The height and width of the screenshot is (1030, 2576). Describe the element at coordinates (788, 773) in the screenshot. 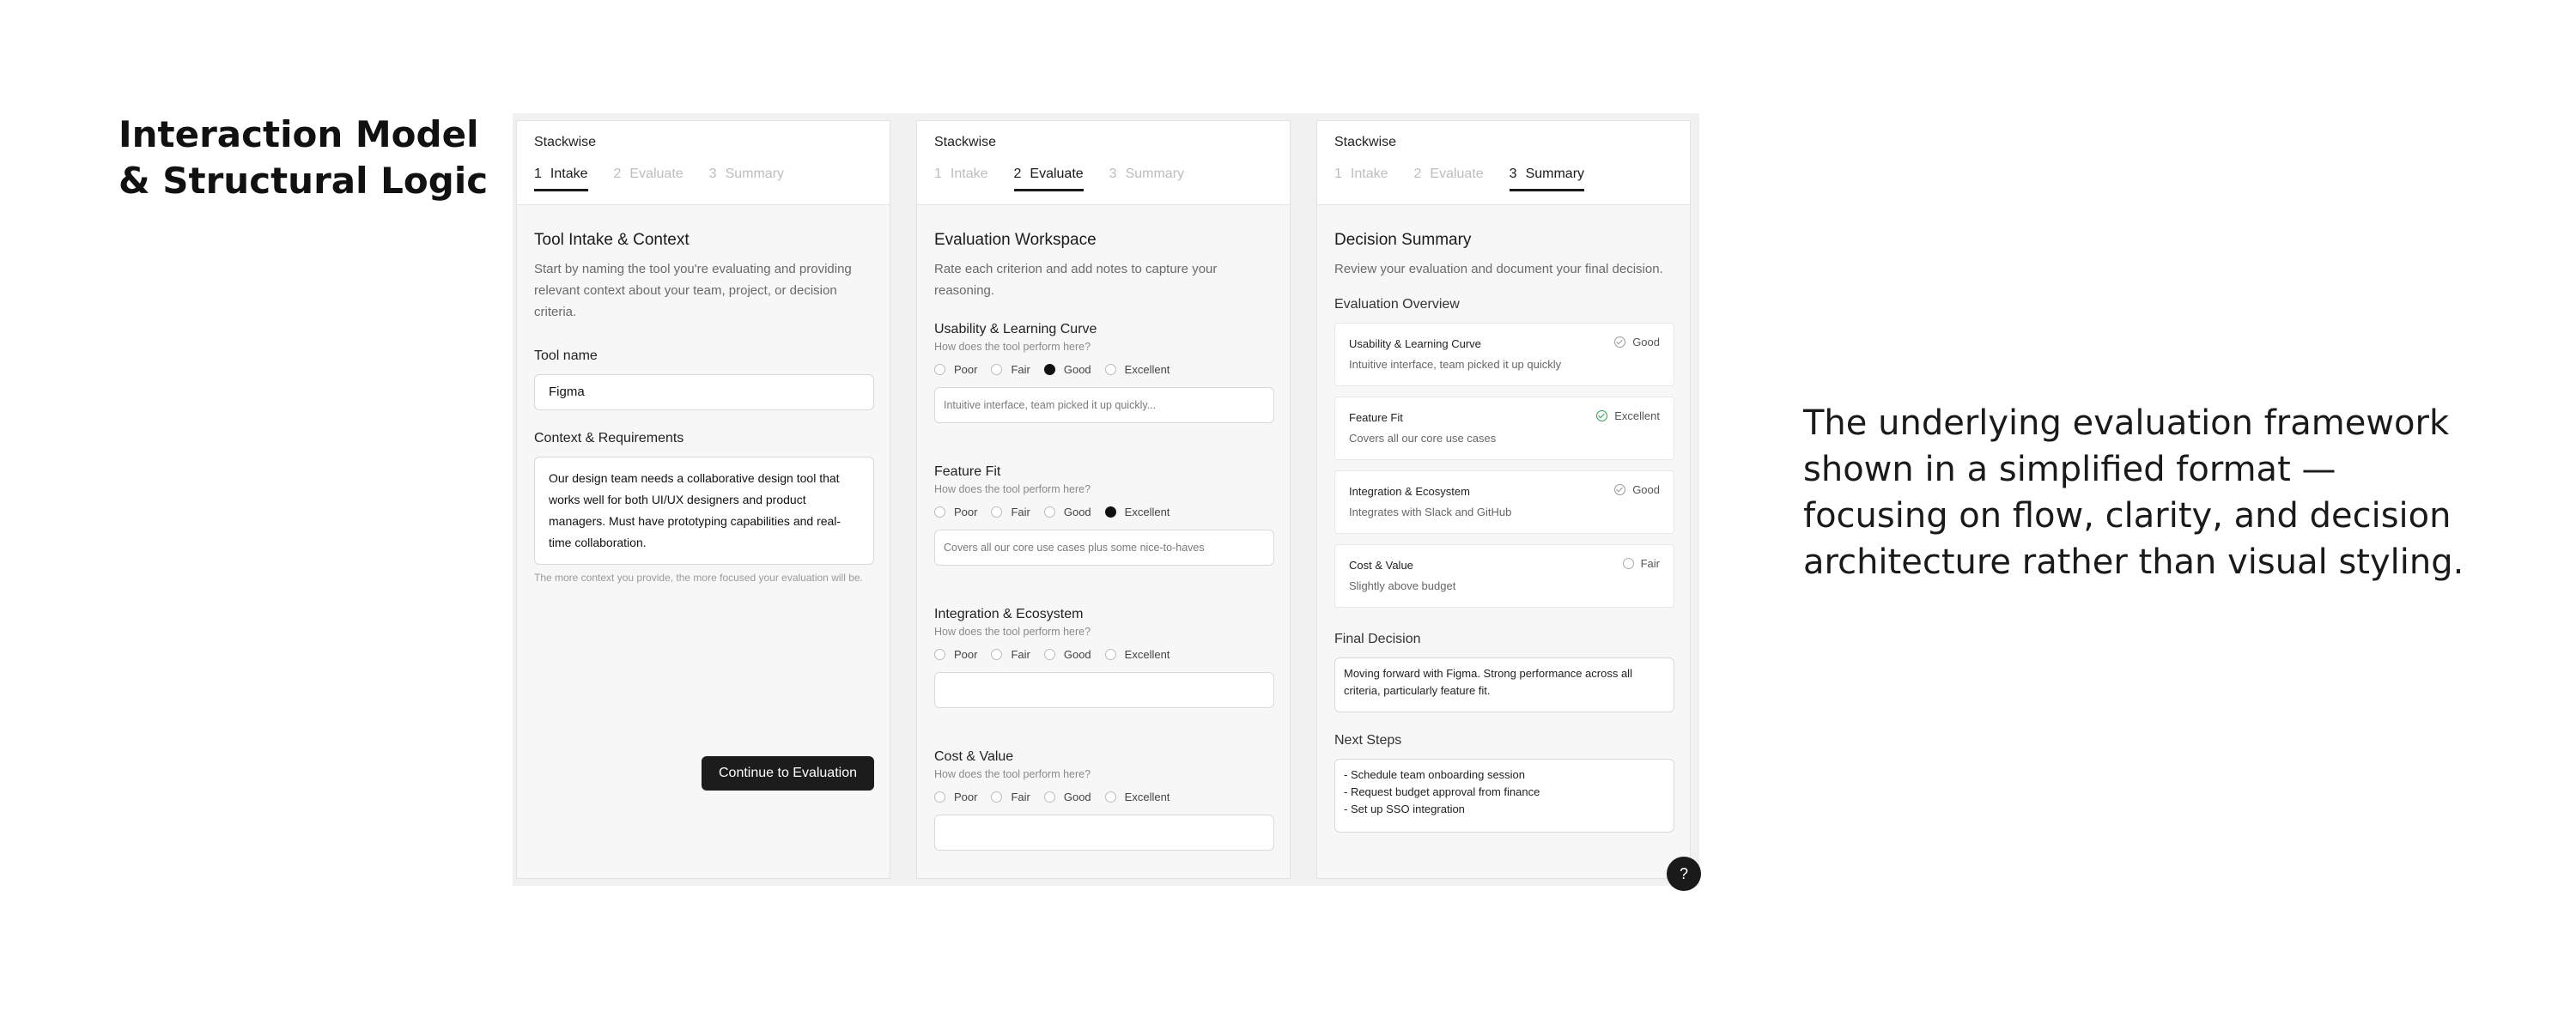

I see `continue-button: Continue to Evaluation` at that location.